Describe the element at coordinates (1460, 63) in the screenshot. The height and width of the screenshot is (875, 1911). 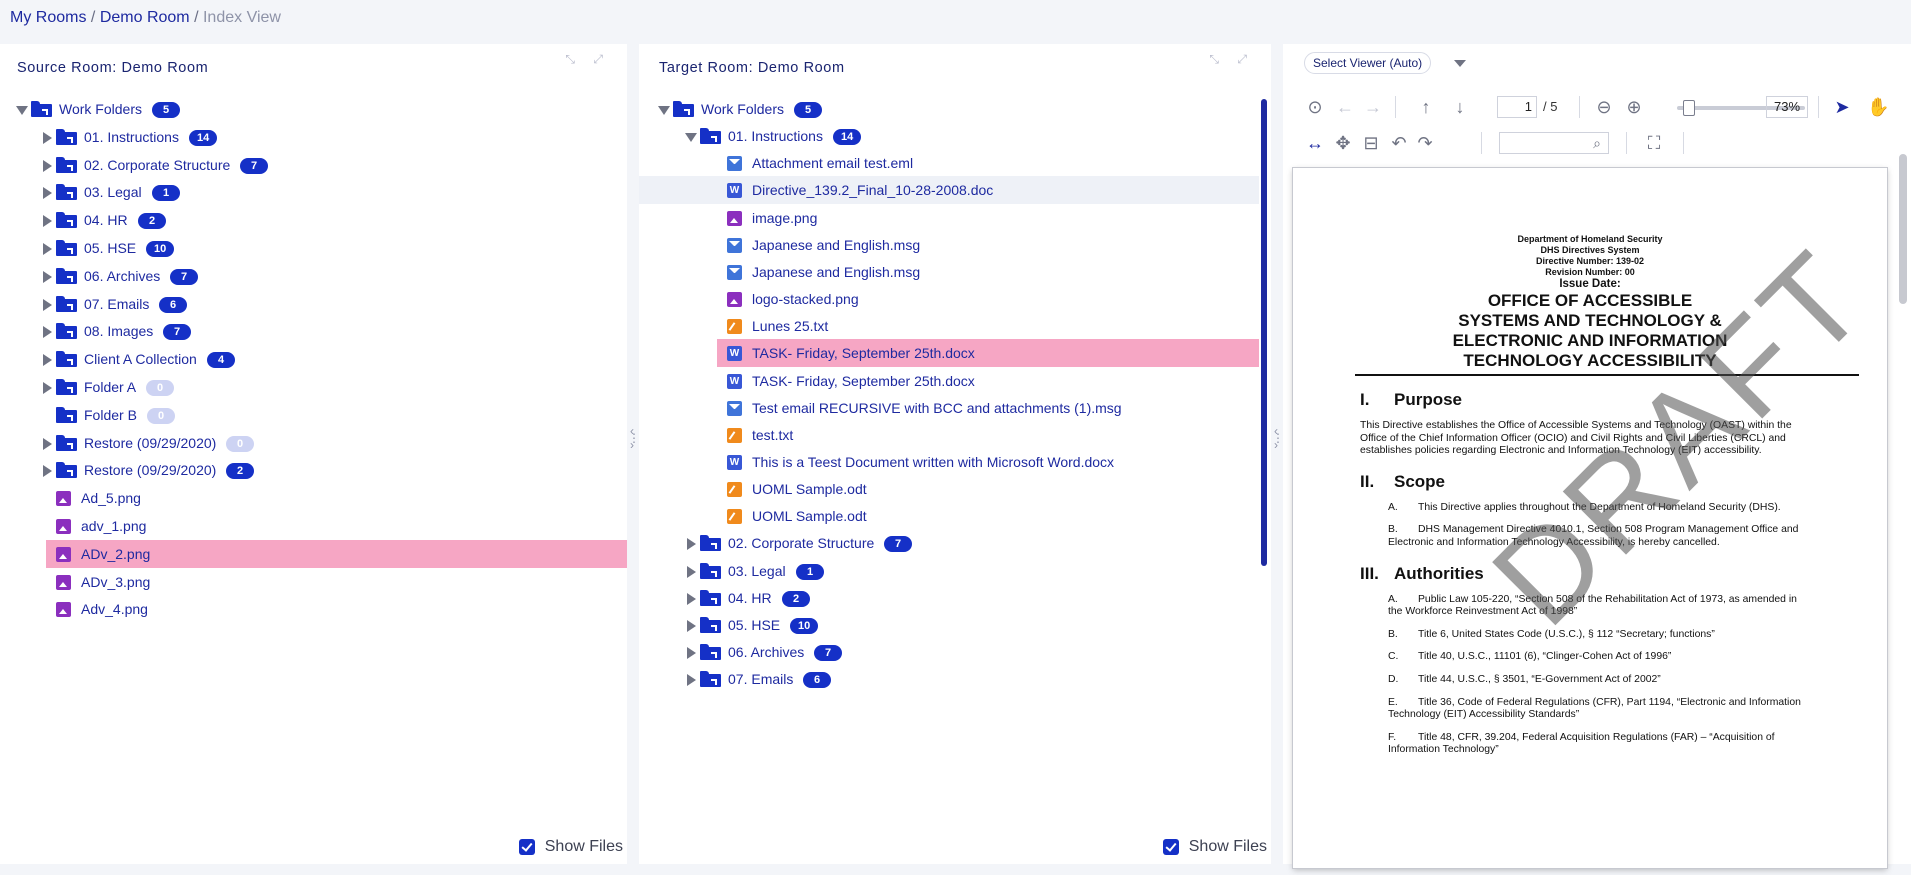
I see `chevron-down-icon` at that location.